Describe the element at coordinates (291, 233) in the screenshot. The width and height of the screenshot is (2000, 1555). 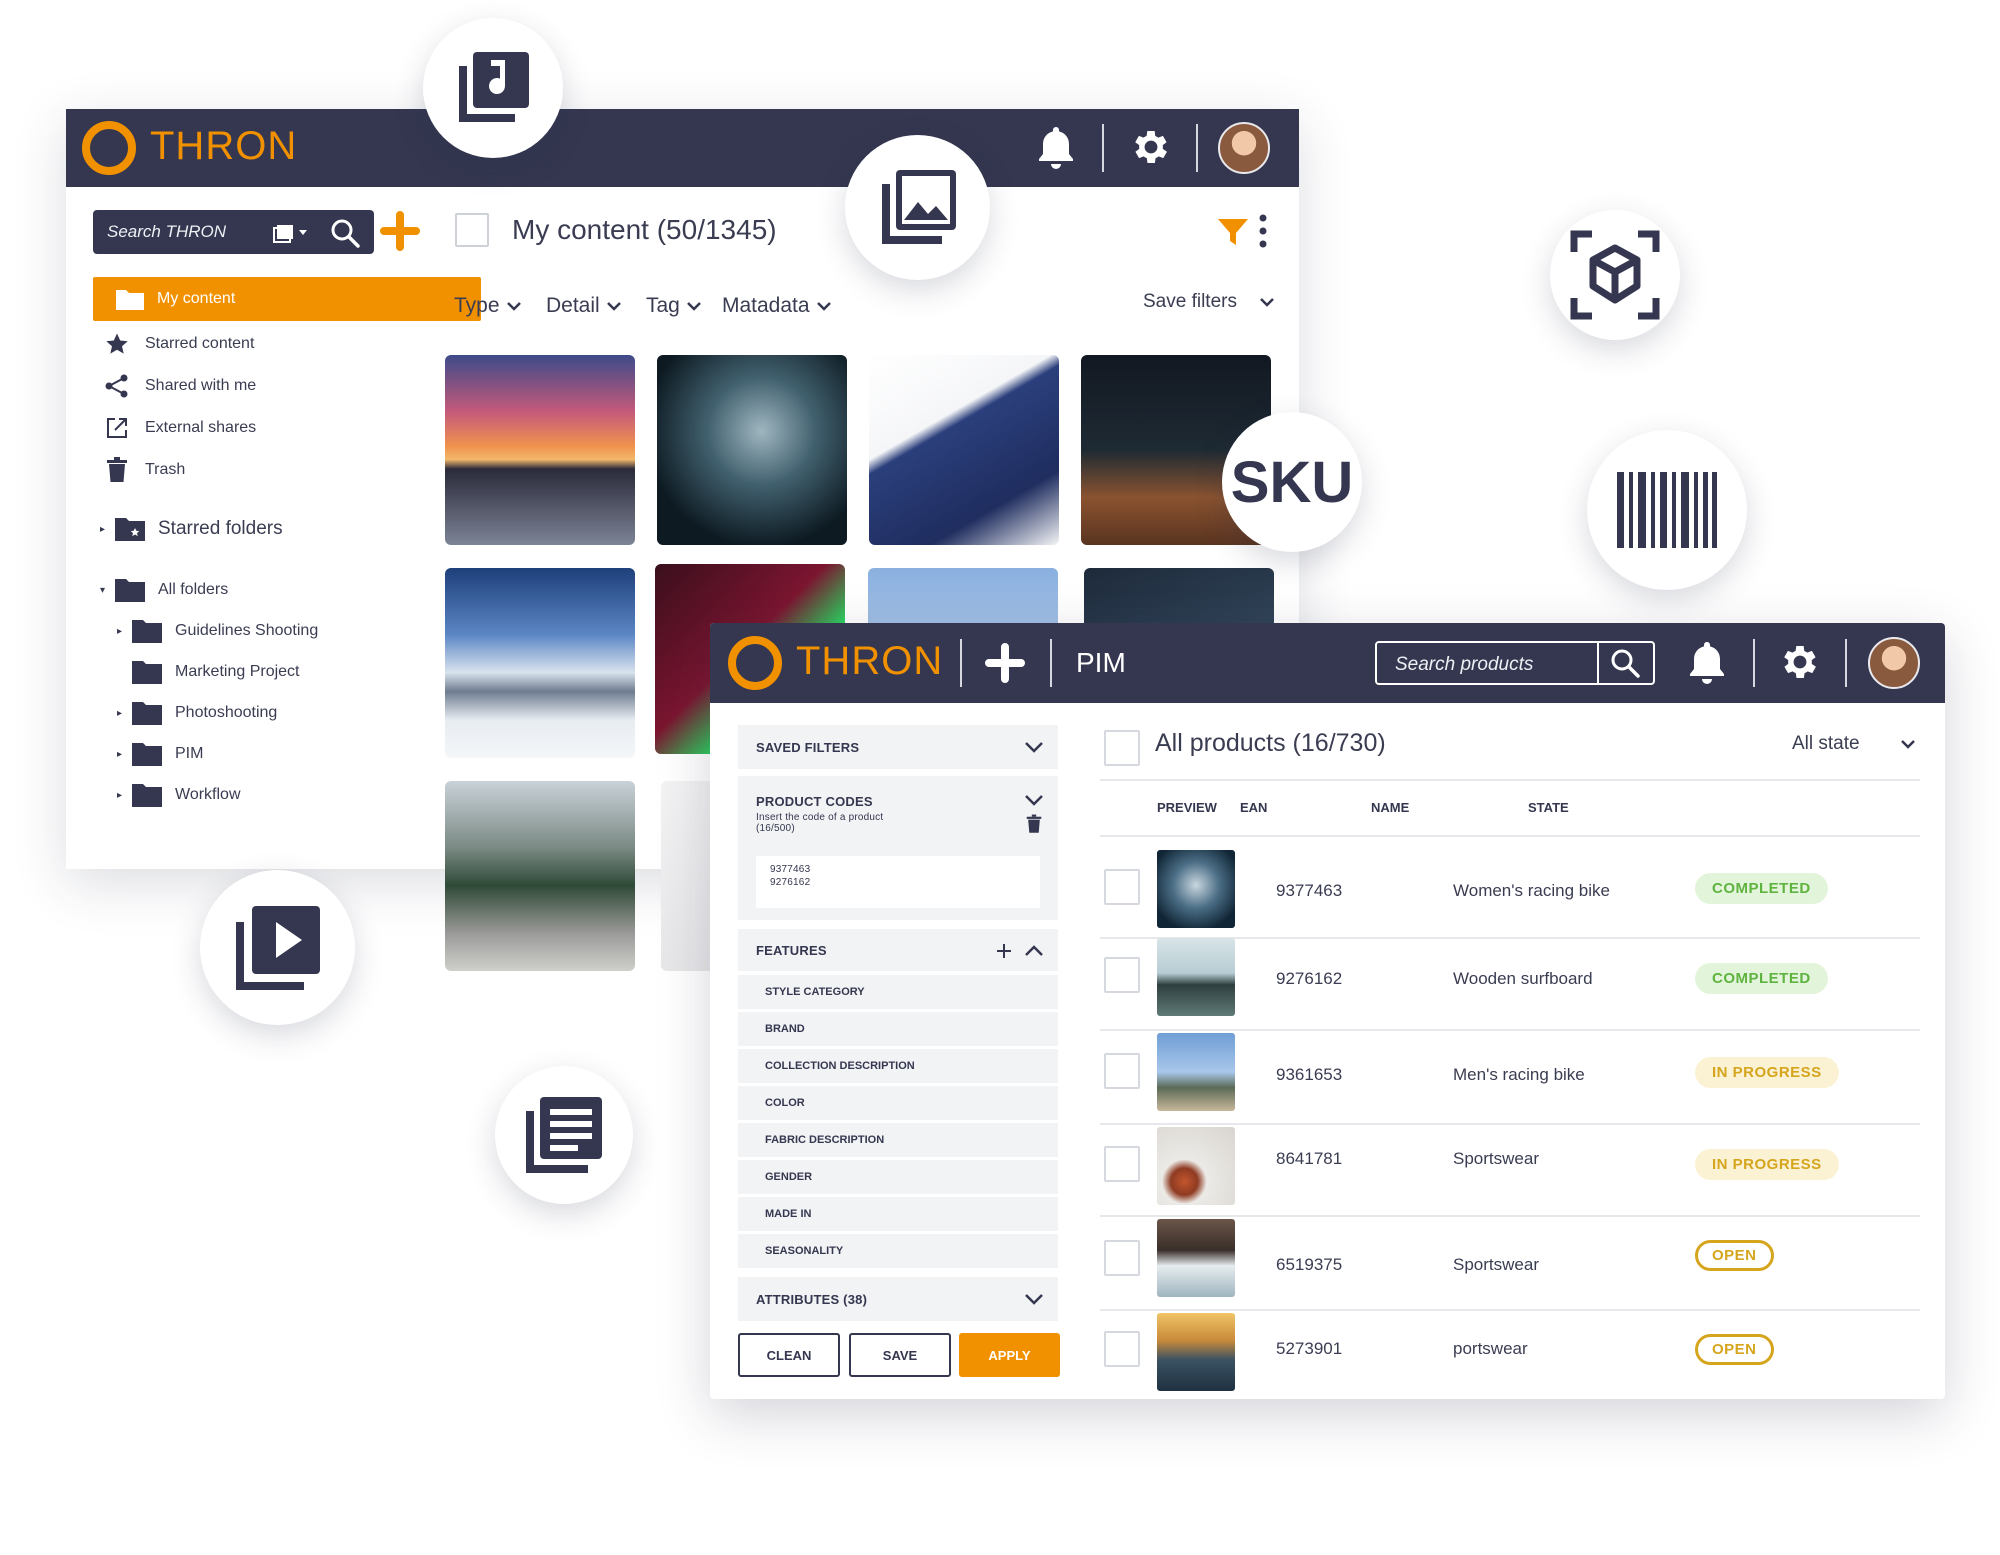
I see `folder-scope-icon` at that location.